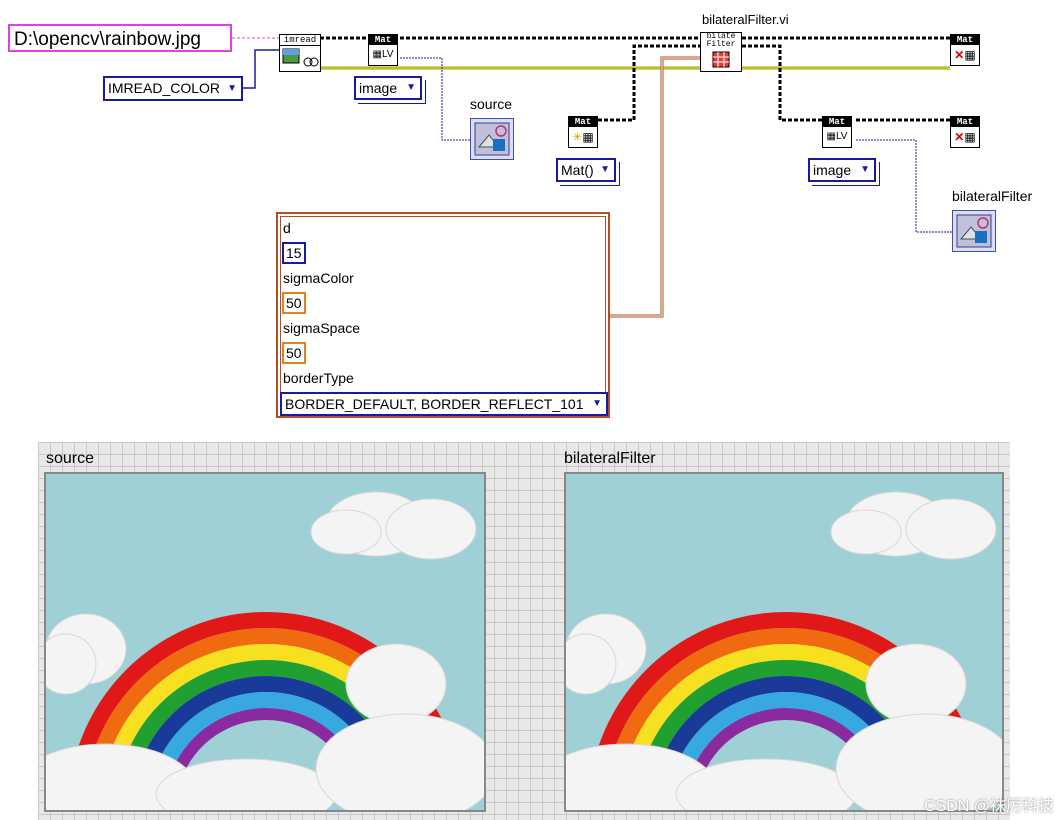  What do you see at coordinates (294, 253) in the screenshot?
I see `d-input: 15` at bounding box center [294, 253].